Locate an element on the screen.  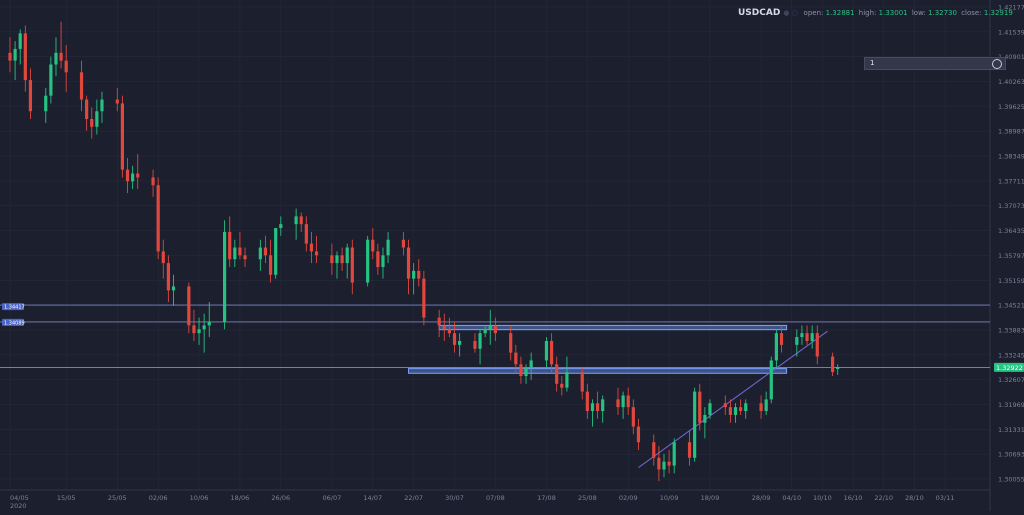
x-tick-label: 02/06 is located at coordinates (158, 498).